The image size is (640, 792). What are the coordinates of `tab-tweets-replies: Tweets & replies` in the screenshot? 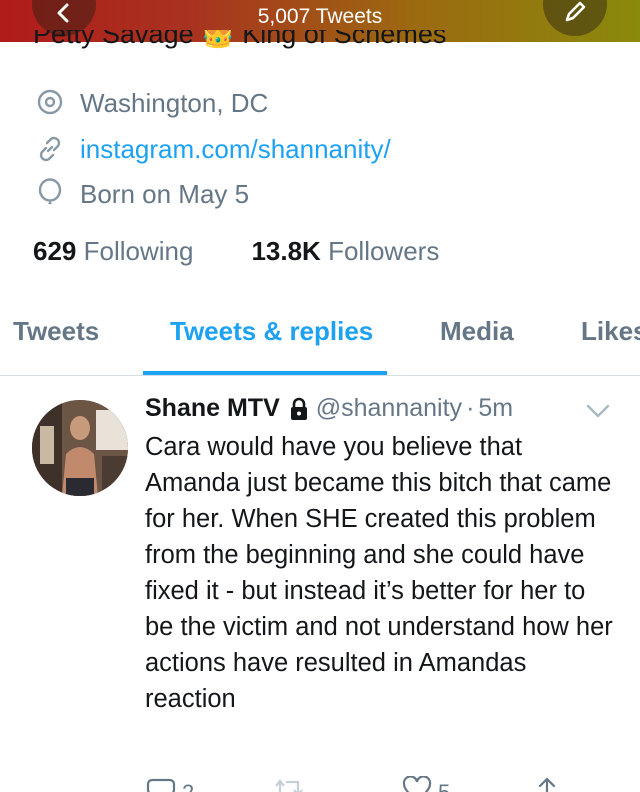 It's located at (271, 331).